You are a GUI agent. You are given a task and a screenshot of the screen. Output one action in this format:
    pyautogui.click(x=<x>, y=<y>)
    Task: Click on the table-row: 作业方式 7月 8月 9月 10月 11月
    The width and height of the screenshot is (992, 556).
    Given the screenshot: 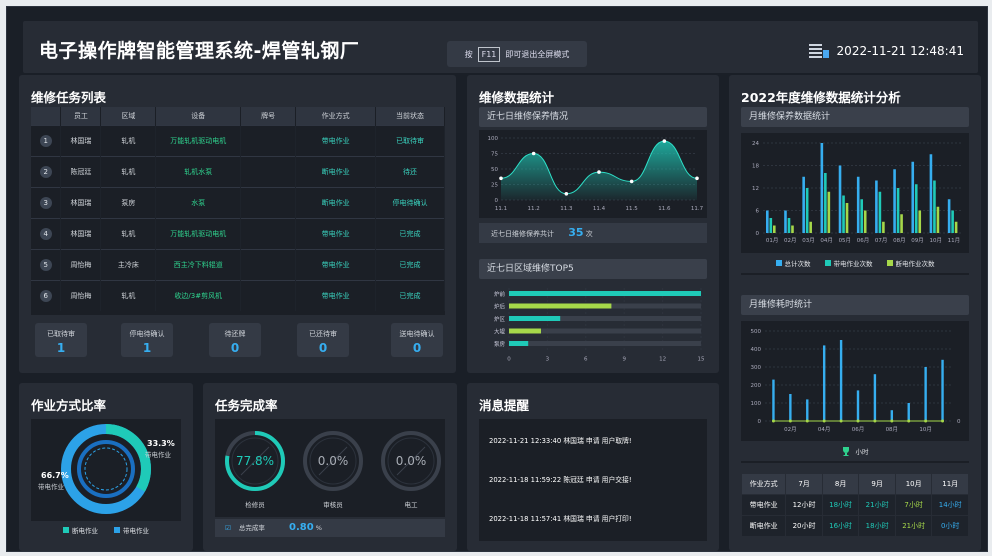 What is the action you would take?
    pyautogui.click(x=854, y=484)
    